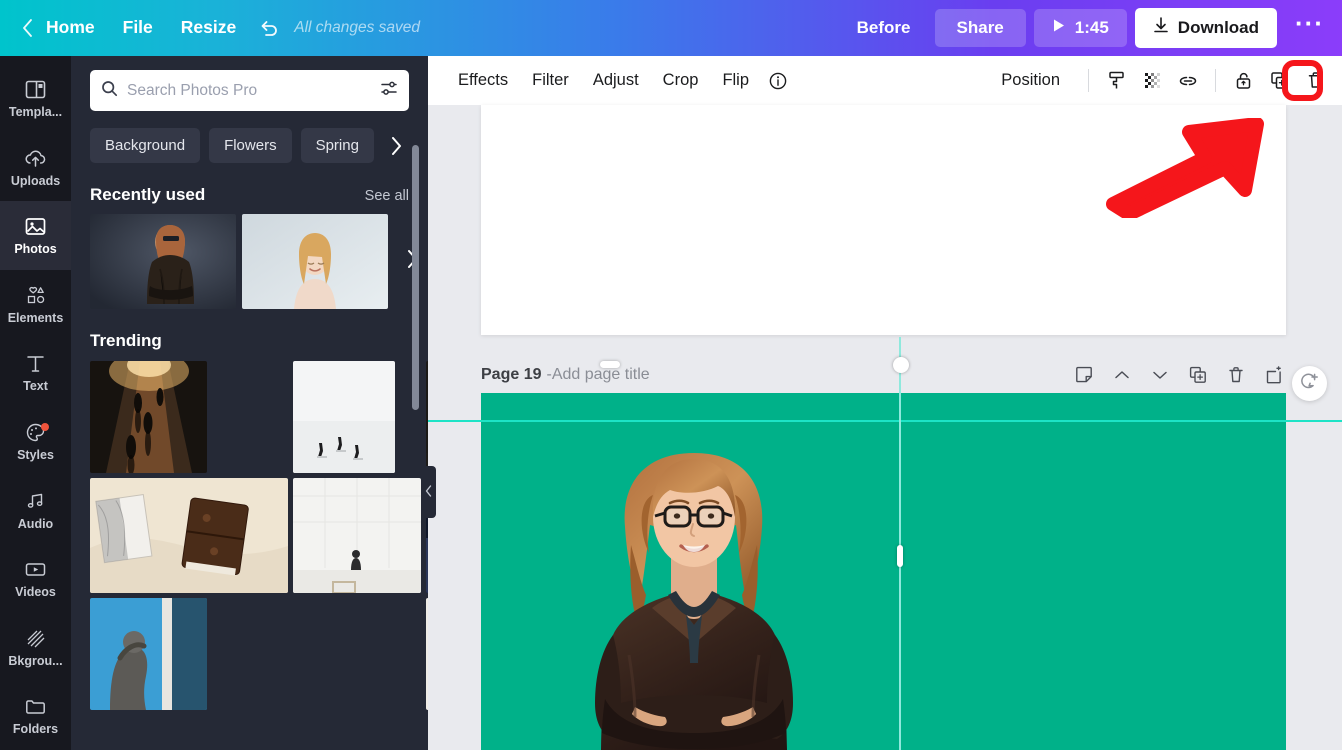 Image resolution: width=1342 pixels, height=750 pixels. I want to click on top-bar-left-group: Home File Resize All changes saved, so click(210, 28).